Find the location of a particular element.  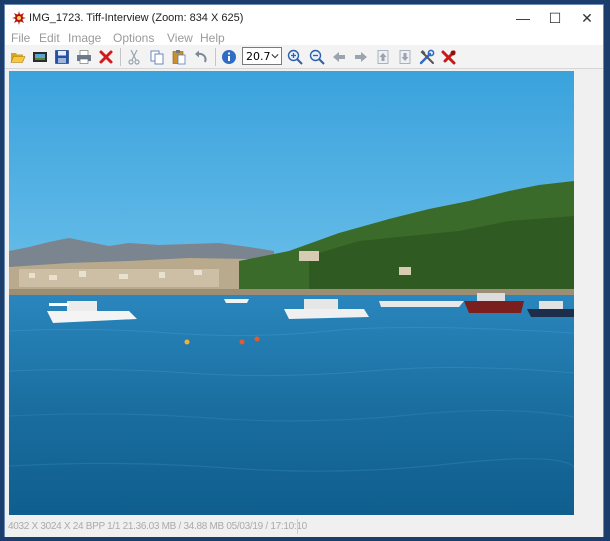

floppy-disk-icon is located at coordinates (62, 57).